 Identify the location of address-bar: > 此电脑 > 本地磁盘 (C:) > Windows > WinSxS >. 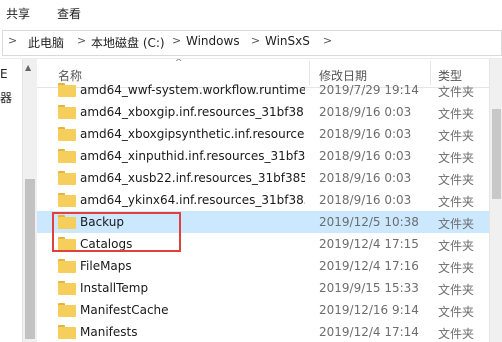
(251, 42).